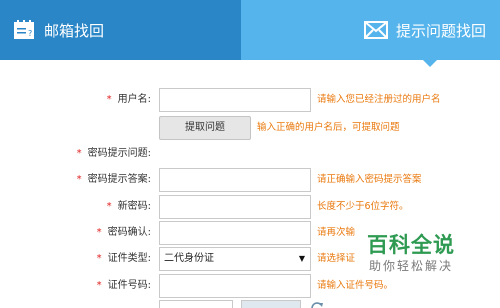 The image size is (500, 308). I want to click on id-number-hint: 请输入证件号码。, so click(355, 285).